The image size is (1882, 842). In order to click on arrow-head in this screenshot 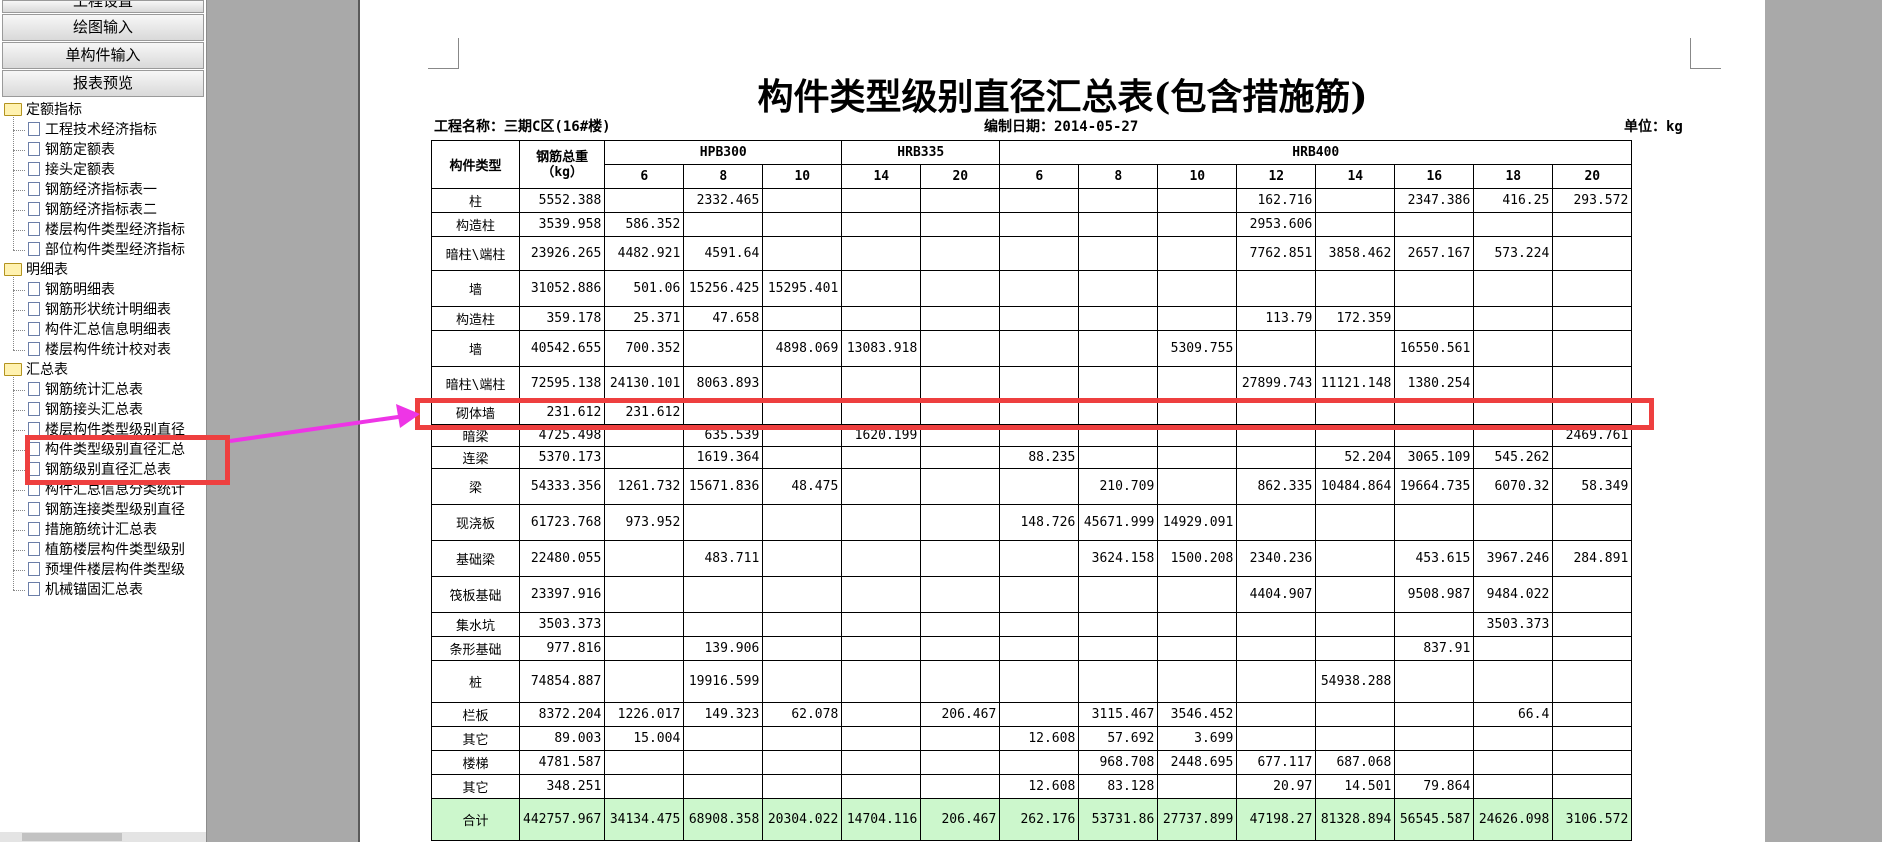, I will do `click(408, 416)`.